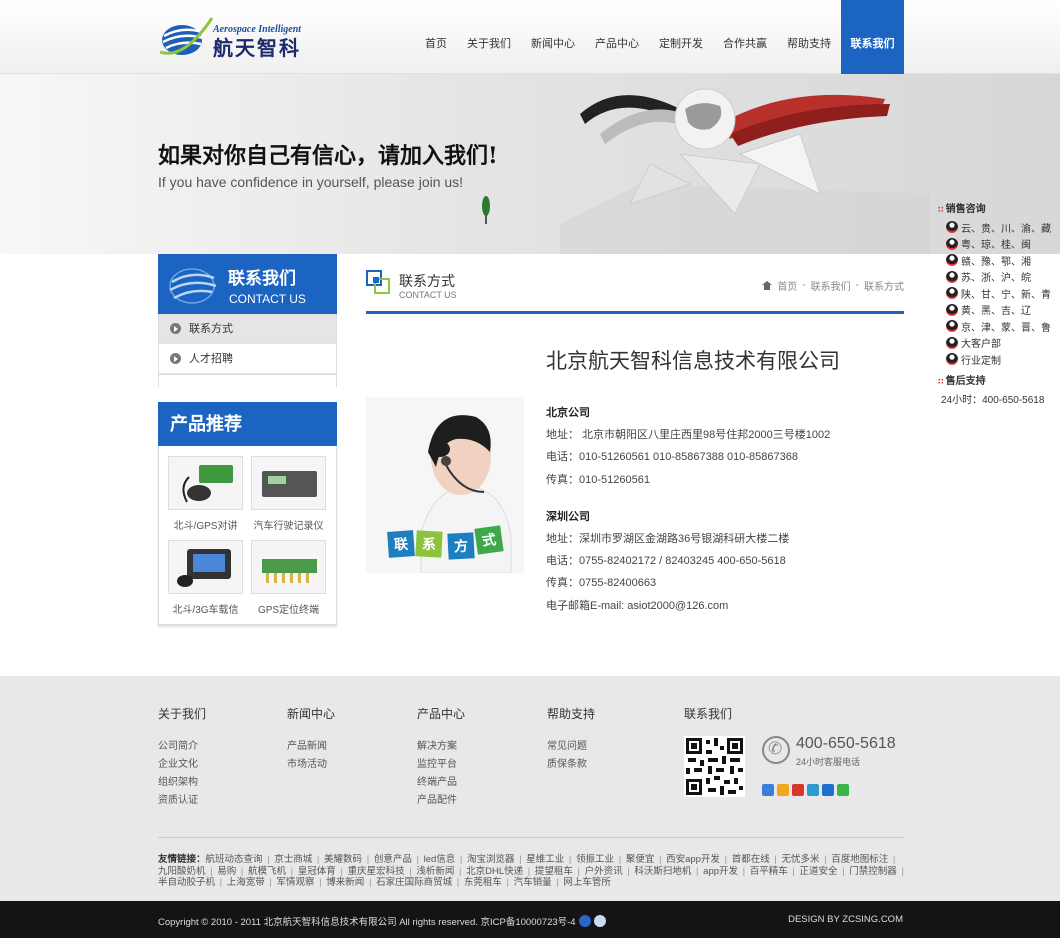 This screenshot has height=938, width=1060. Describe the element at coordinates (757, 859) in the screenshot. I see `friend-link: 首都在线` at that location.